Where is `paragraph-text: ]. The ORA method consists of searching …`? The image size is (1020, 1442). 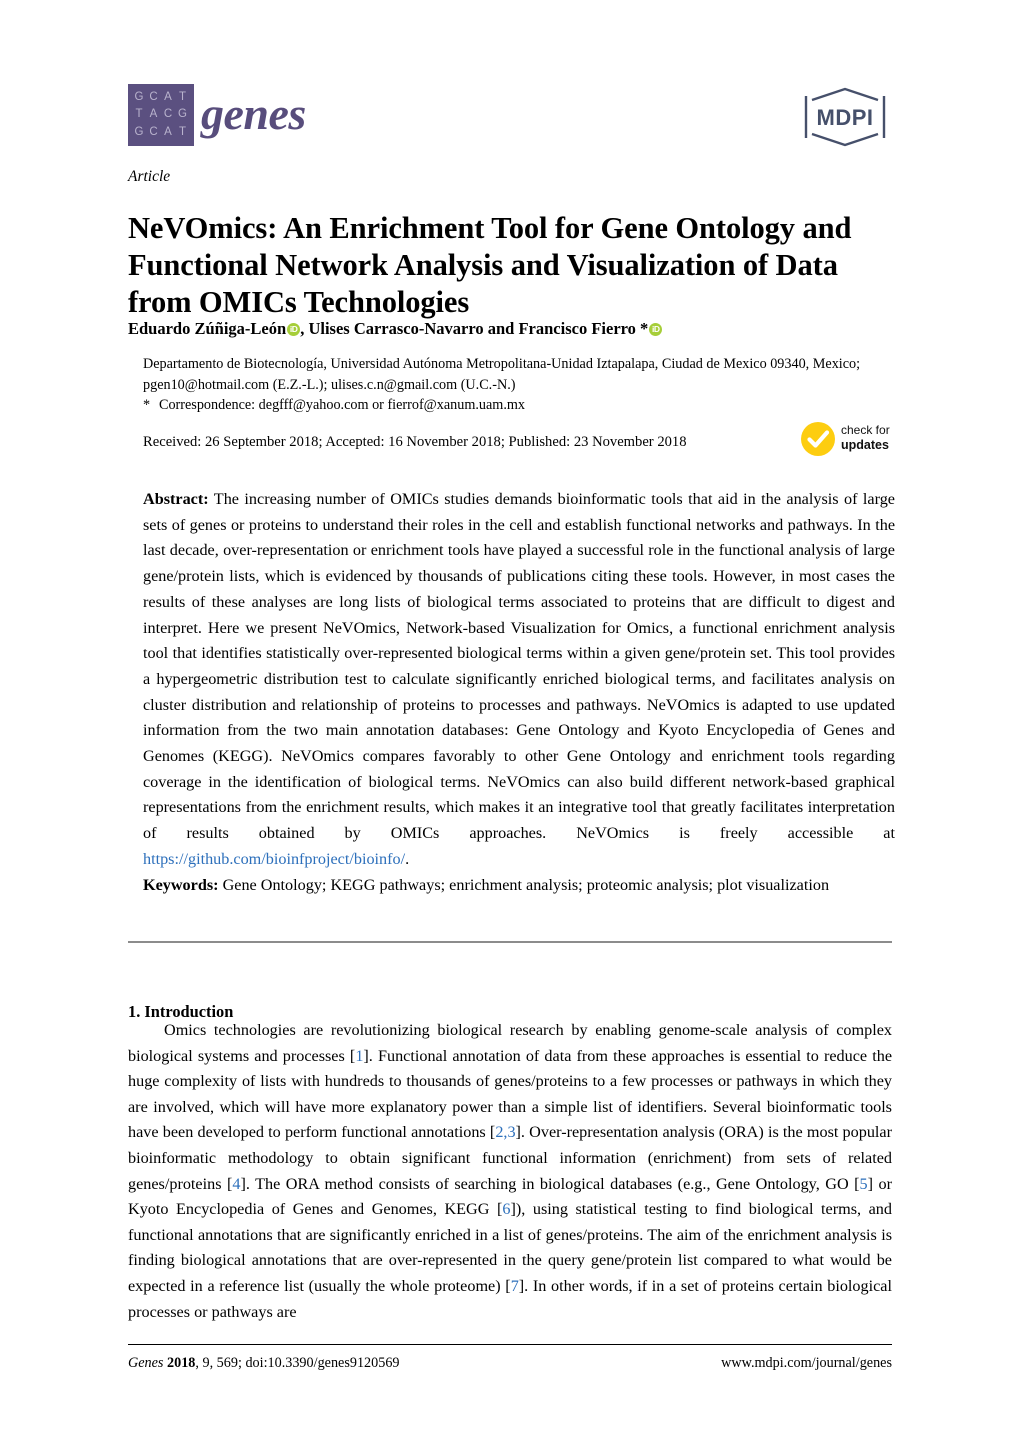
paragraph-text: ]. The ORA method consists of searching … is located at coordinates (550, 1183).